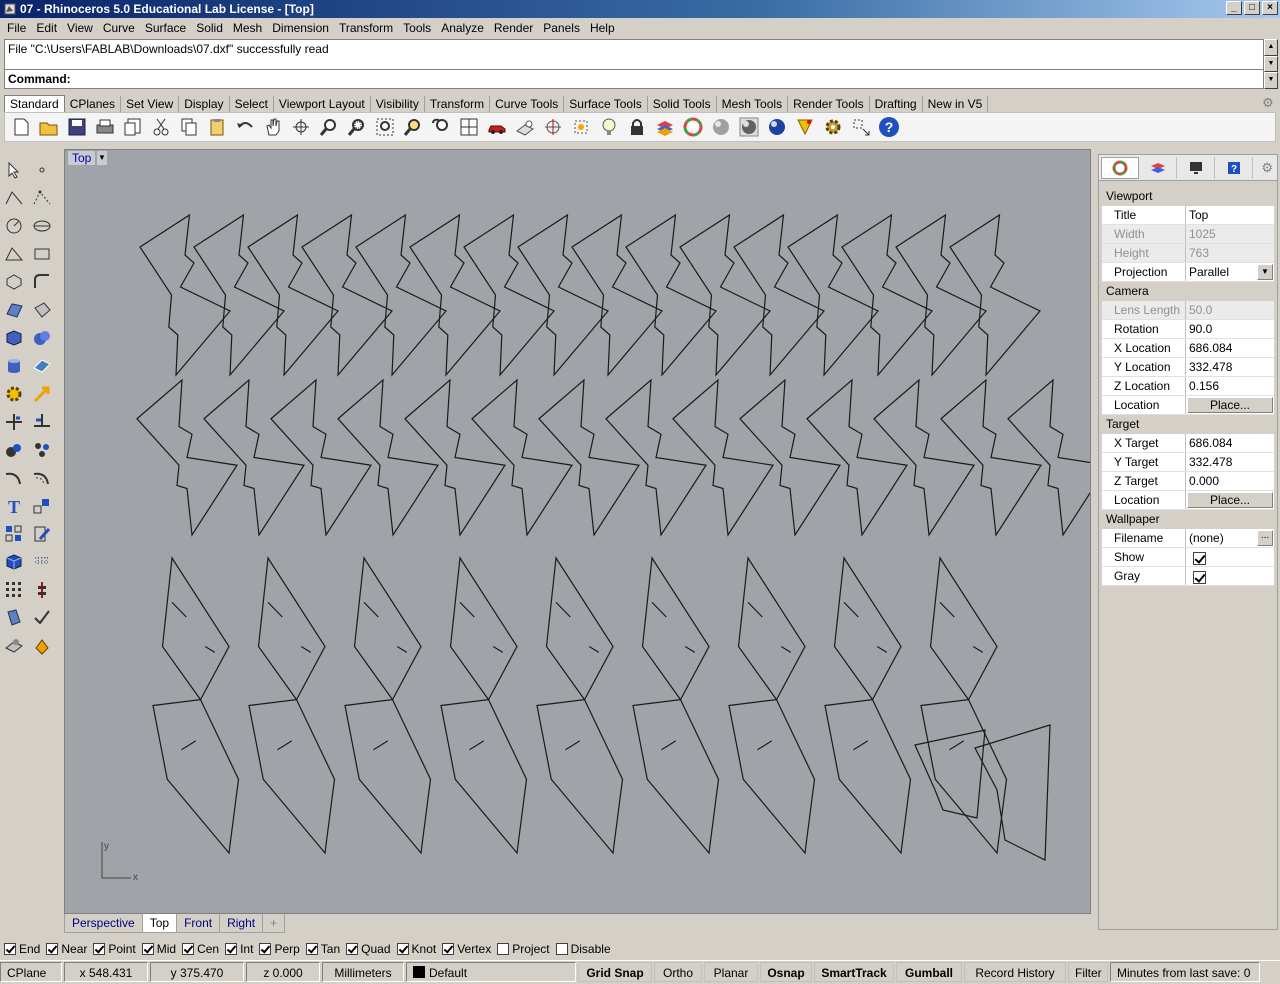  What do you see at coordinates (34, 103) in the screenshot?
I see `tab-standard: Standard` at bounding box center [34, 103].